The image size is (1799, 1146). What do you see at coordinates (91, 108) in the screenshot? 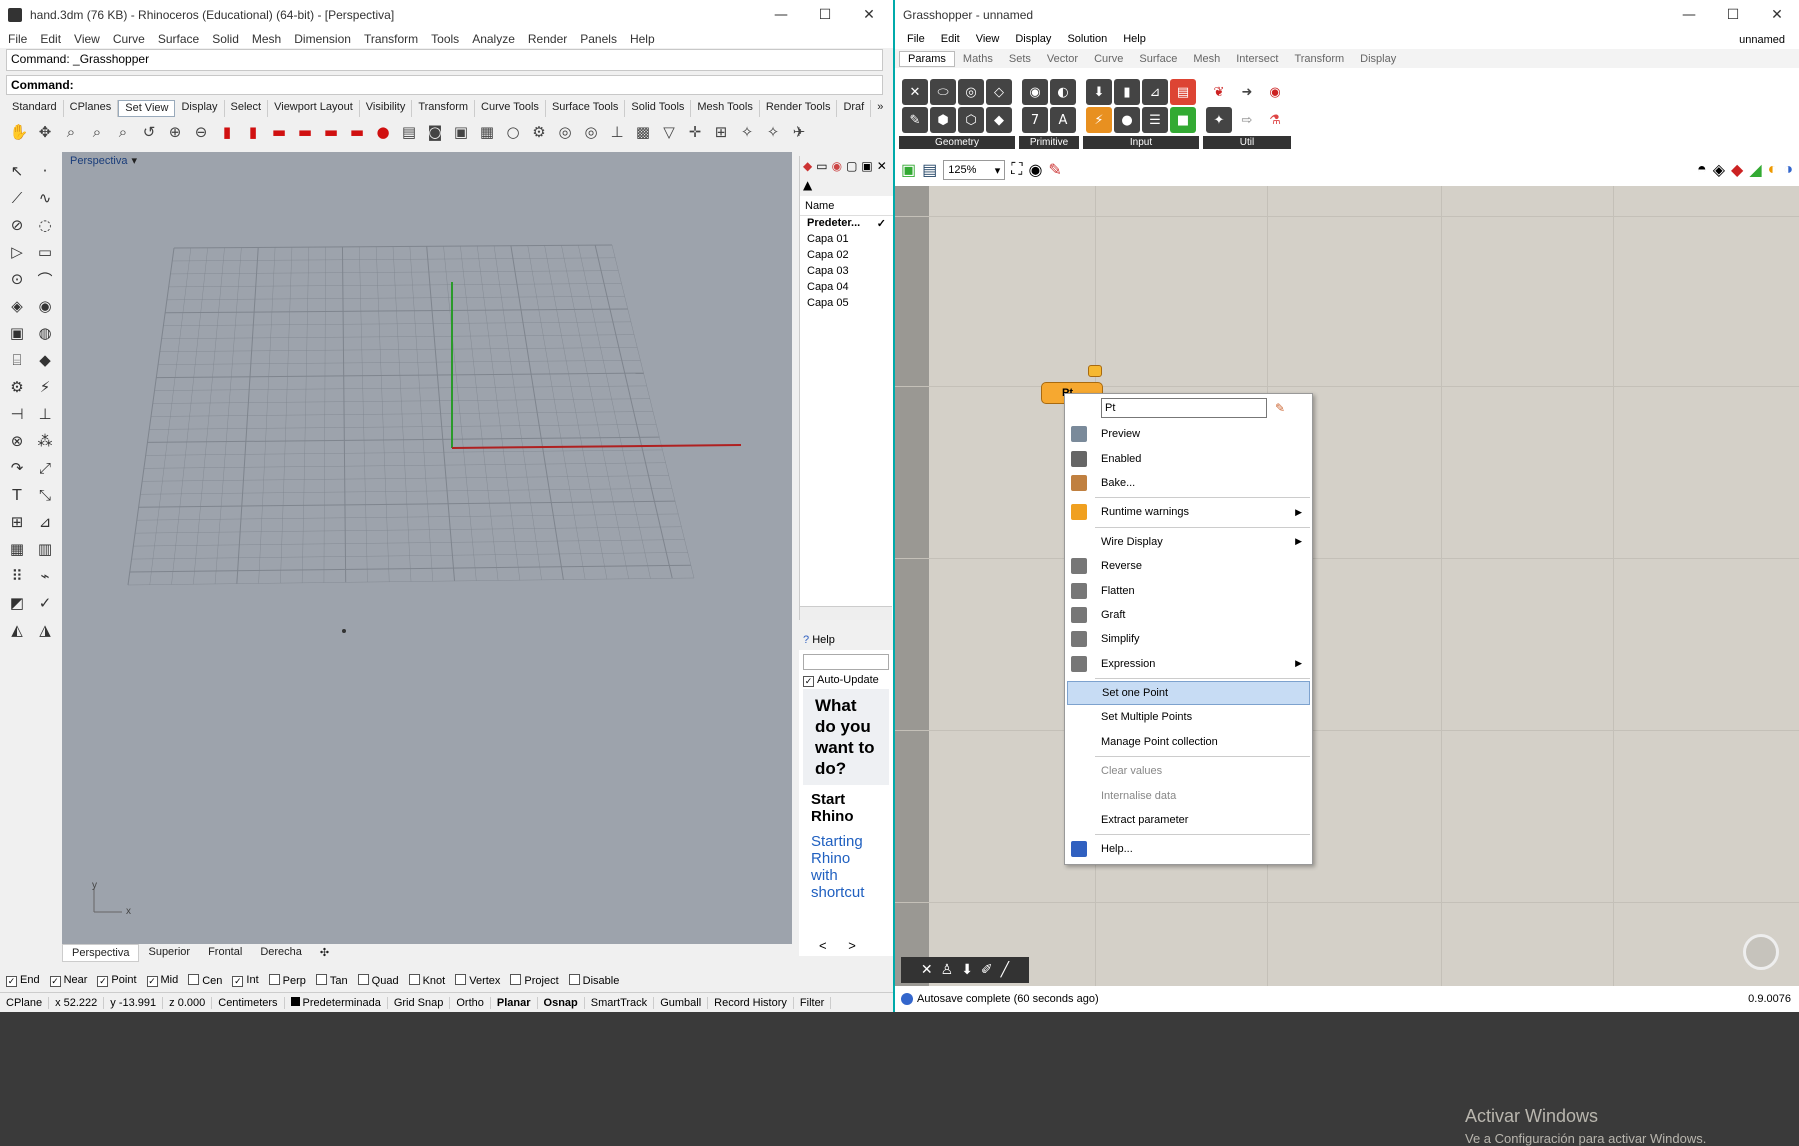
I see `tab-cplanes: CPlanes` at bounding box center [91, 108].